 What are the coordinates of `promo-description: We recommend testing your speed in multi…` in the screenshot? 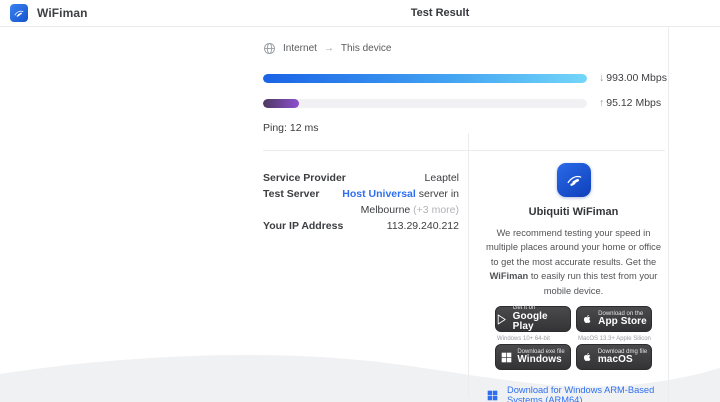 It's located at (573, 262).